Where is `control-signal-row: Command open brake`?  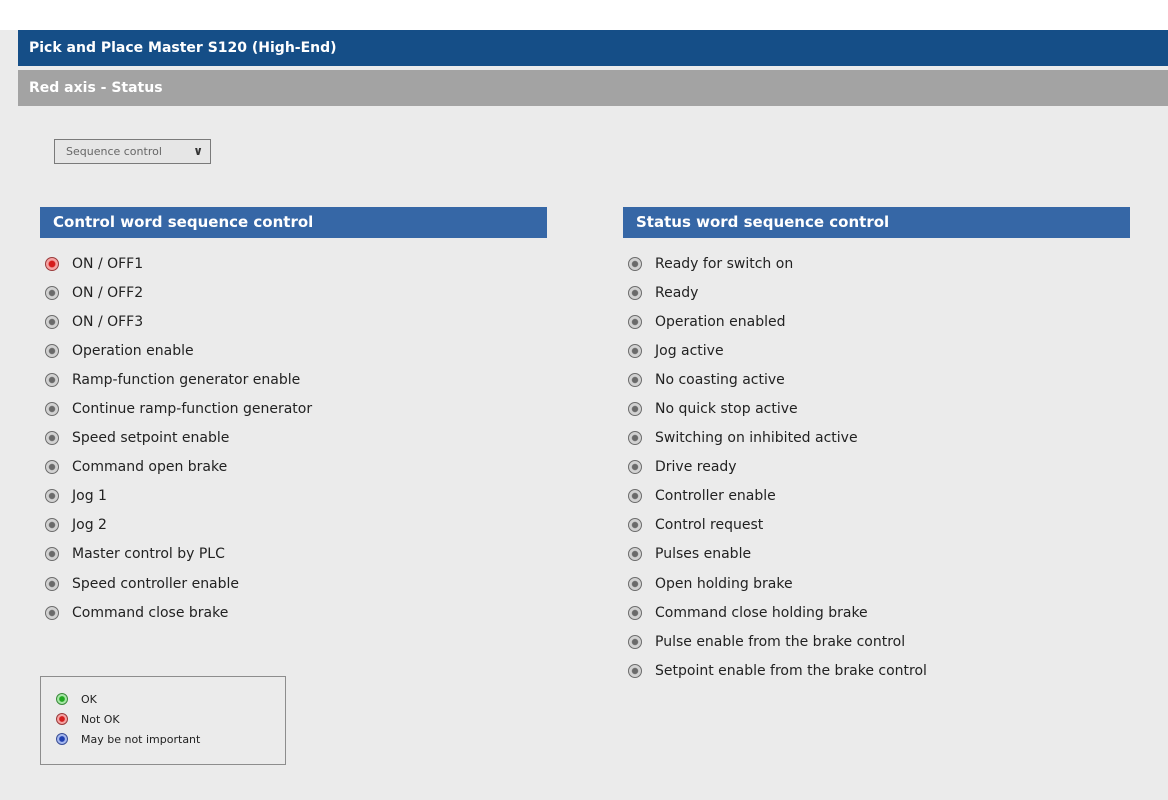 control-signal-row: Command open brake is located at coordinates (178, 467).